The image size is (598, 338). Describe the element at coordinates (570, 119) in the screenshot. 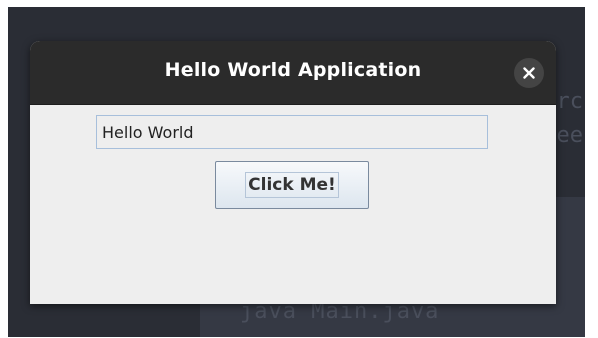

I see `background-partial-text: rc ee` at that location.